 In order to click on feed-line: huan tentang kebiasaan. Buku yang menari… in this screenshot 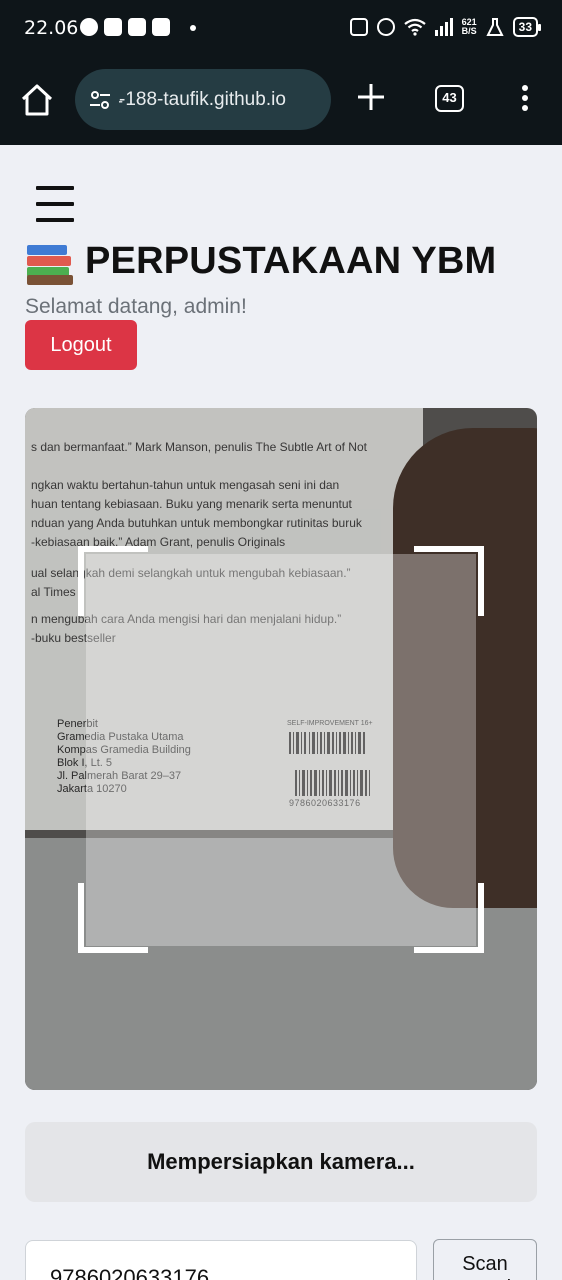, I will do `click(191, 504)`.